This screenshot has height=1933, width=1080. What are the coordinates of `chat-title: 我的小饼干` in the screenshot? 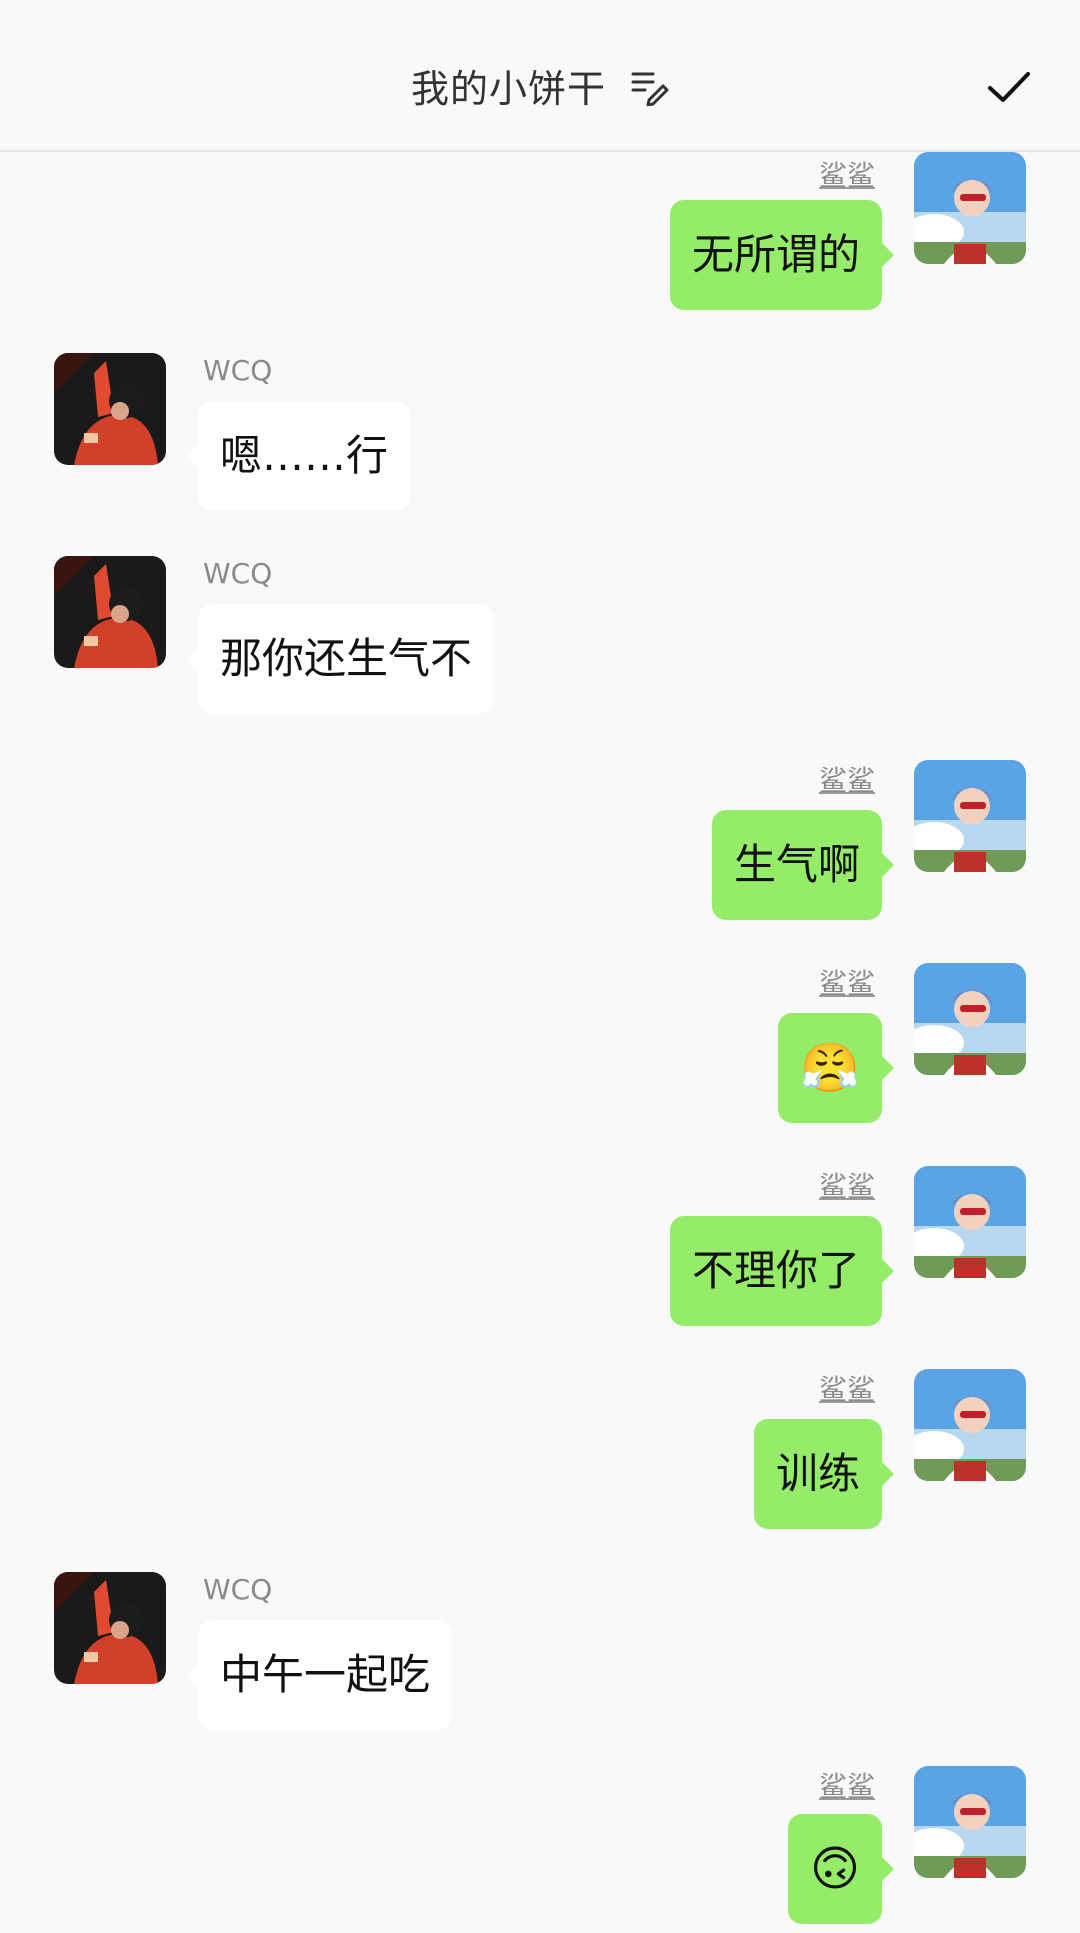 It's located at (508, 89).